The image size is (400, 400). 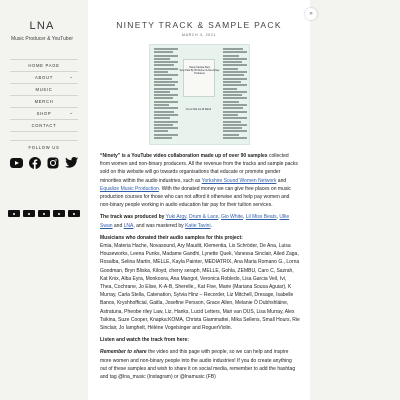 I want to click on nav-item-label: ABOUT, so click(x=44, y=77).